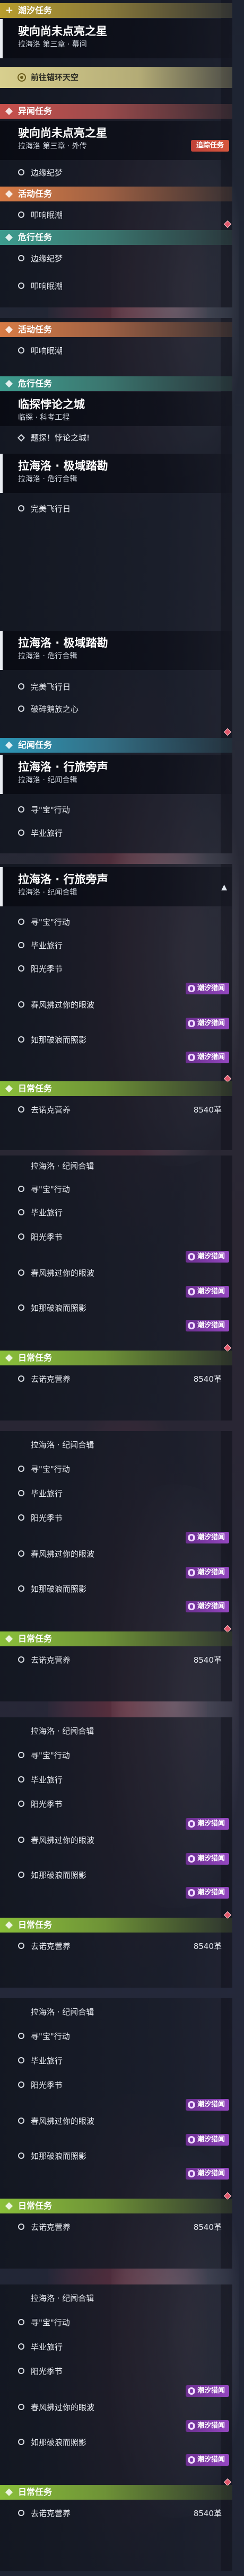 This screenshot has width=244, height=2576. I want to click on quest-card: 临探悖论之城 临探 · 科考工程, so click(116, 409).